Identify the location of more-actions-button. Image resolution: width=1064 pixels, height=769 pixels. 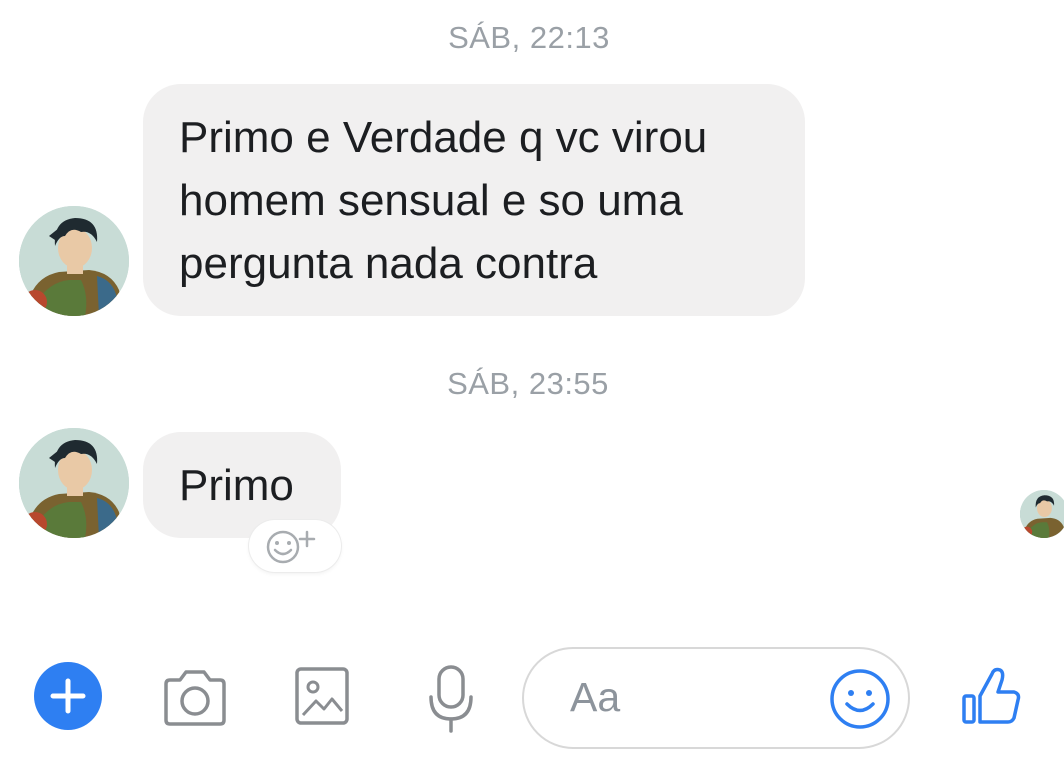
(68, 696).